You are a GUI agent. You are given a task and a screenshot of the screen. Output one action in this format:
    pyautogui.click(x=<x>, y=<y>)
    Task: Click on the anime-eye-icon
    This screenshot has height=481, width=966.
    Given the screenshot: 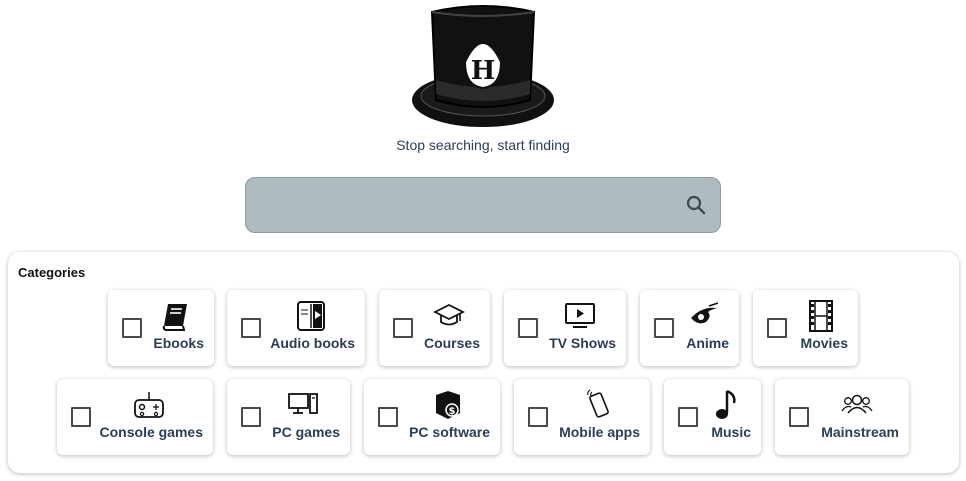 What is the action you would take?
    pyautogui.click(x=705, y=313)
    